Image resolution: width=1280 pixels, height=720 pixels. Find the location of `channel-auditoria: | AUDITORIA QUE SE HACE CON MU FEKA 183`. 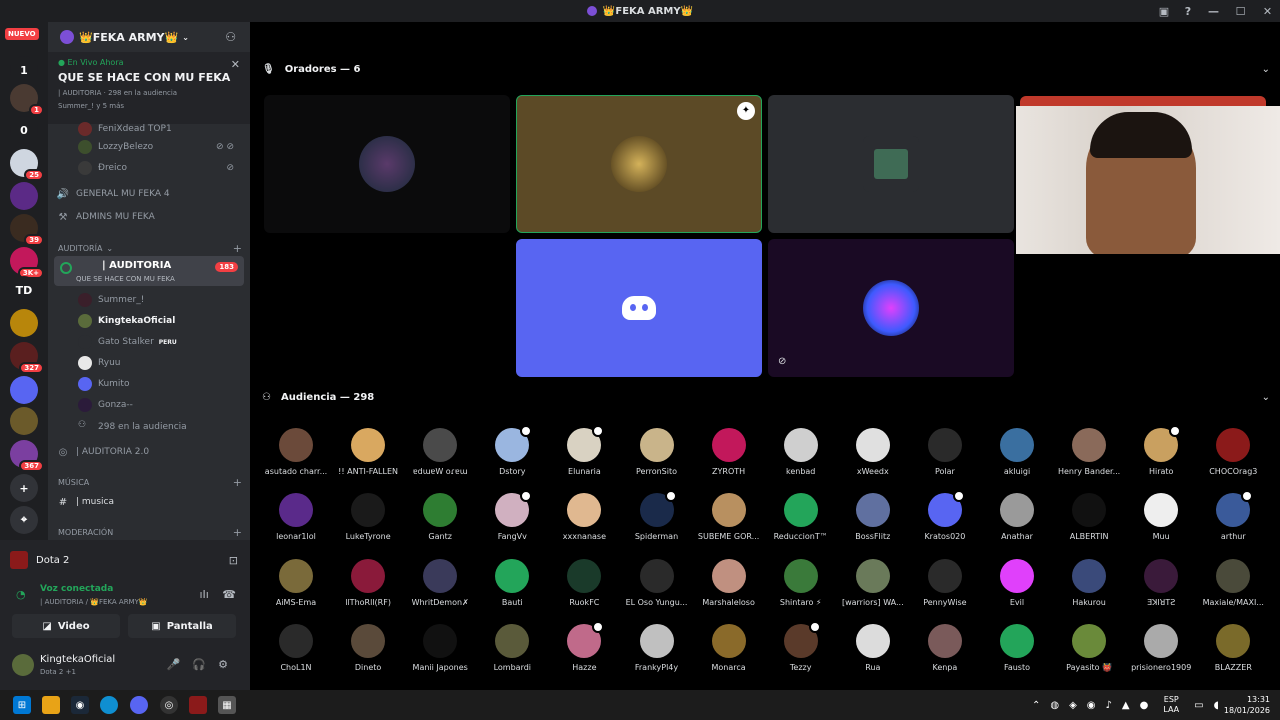

channel-auditoria: | AUDITORIA QUE SE HACE CON MU FEKA 183 is located at coordinates (149, 271).